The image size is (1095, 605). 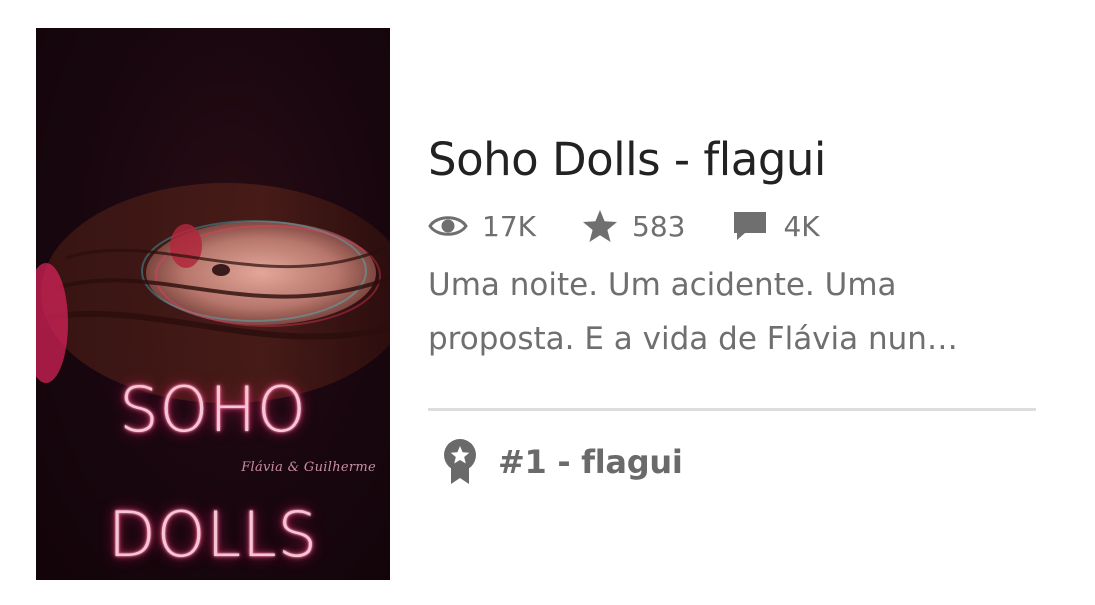 I want to click on comments-stat: 4K, so click(x=775, y=226).